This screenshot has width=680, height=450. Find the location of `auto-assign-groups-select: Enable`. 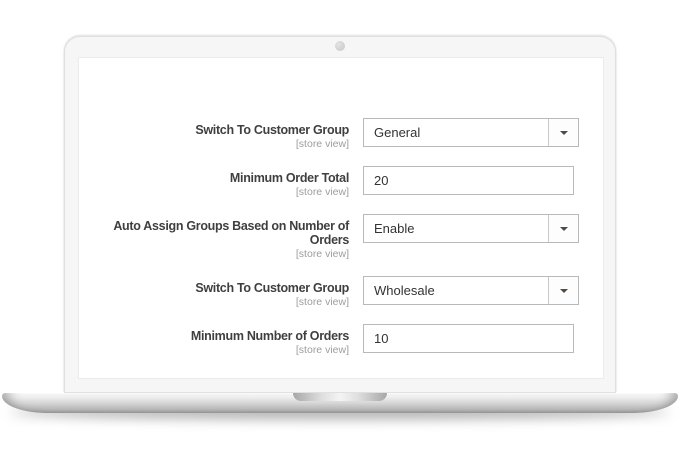

auto-assign-groups-select: Enable is located at coordinates (471, 228).